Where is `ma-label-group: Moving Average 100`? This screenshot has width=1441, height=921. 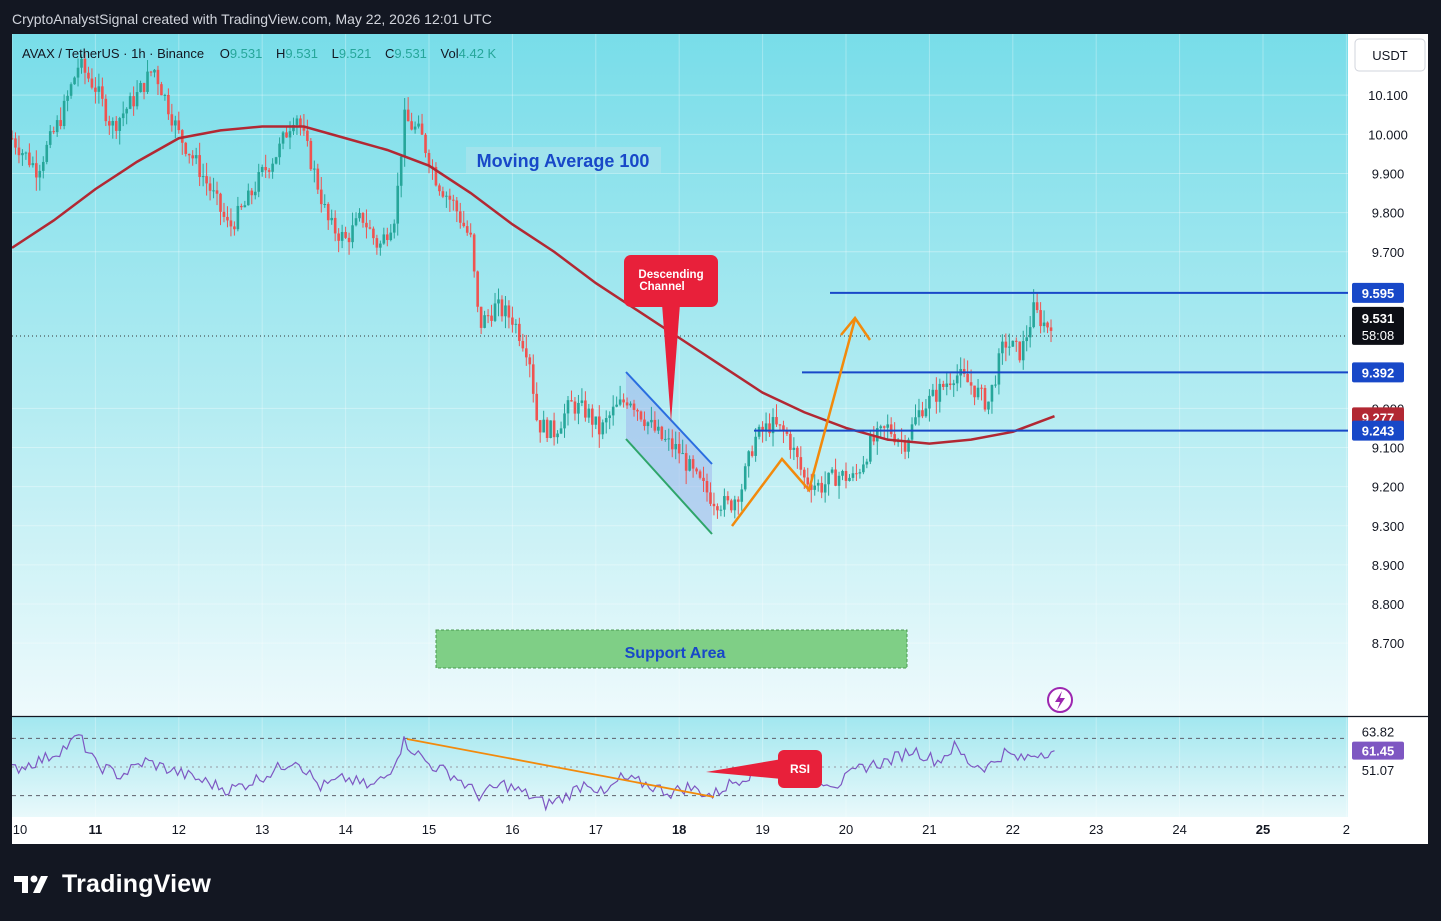
ma-label-group: Moving Average 100 is located at coordinates (563, 160).